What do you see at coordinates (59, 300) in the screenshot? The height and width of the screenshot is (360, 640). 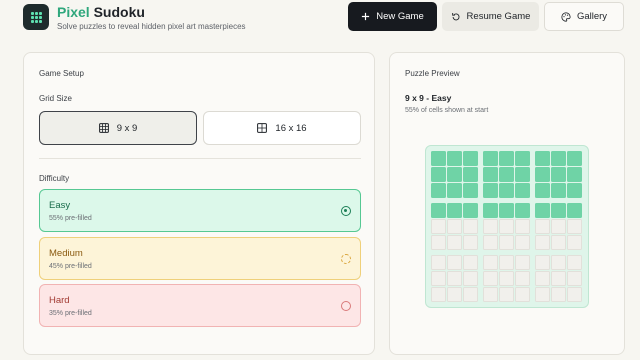 I see `difficulty-hard-label: Hard` at bounding box center [59, 300].